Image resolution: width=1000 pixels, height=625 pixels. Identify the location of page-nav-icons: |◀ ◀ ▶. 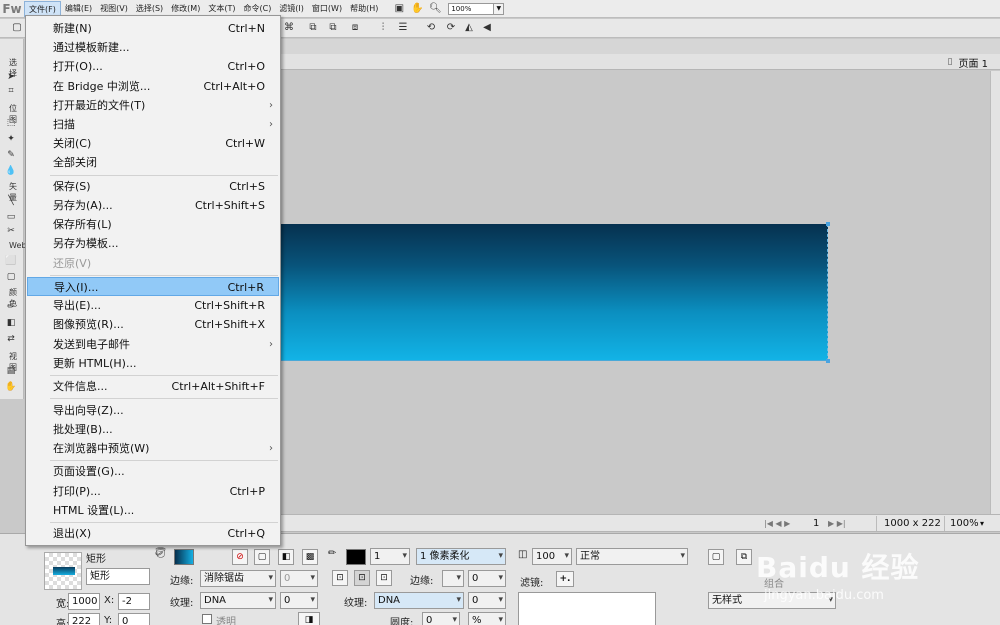
(777, 524).